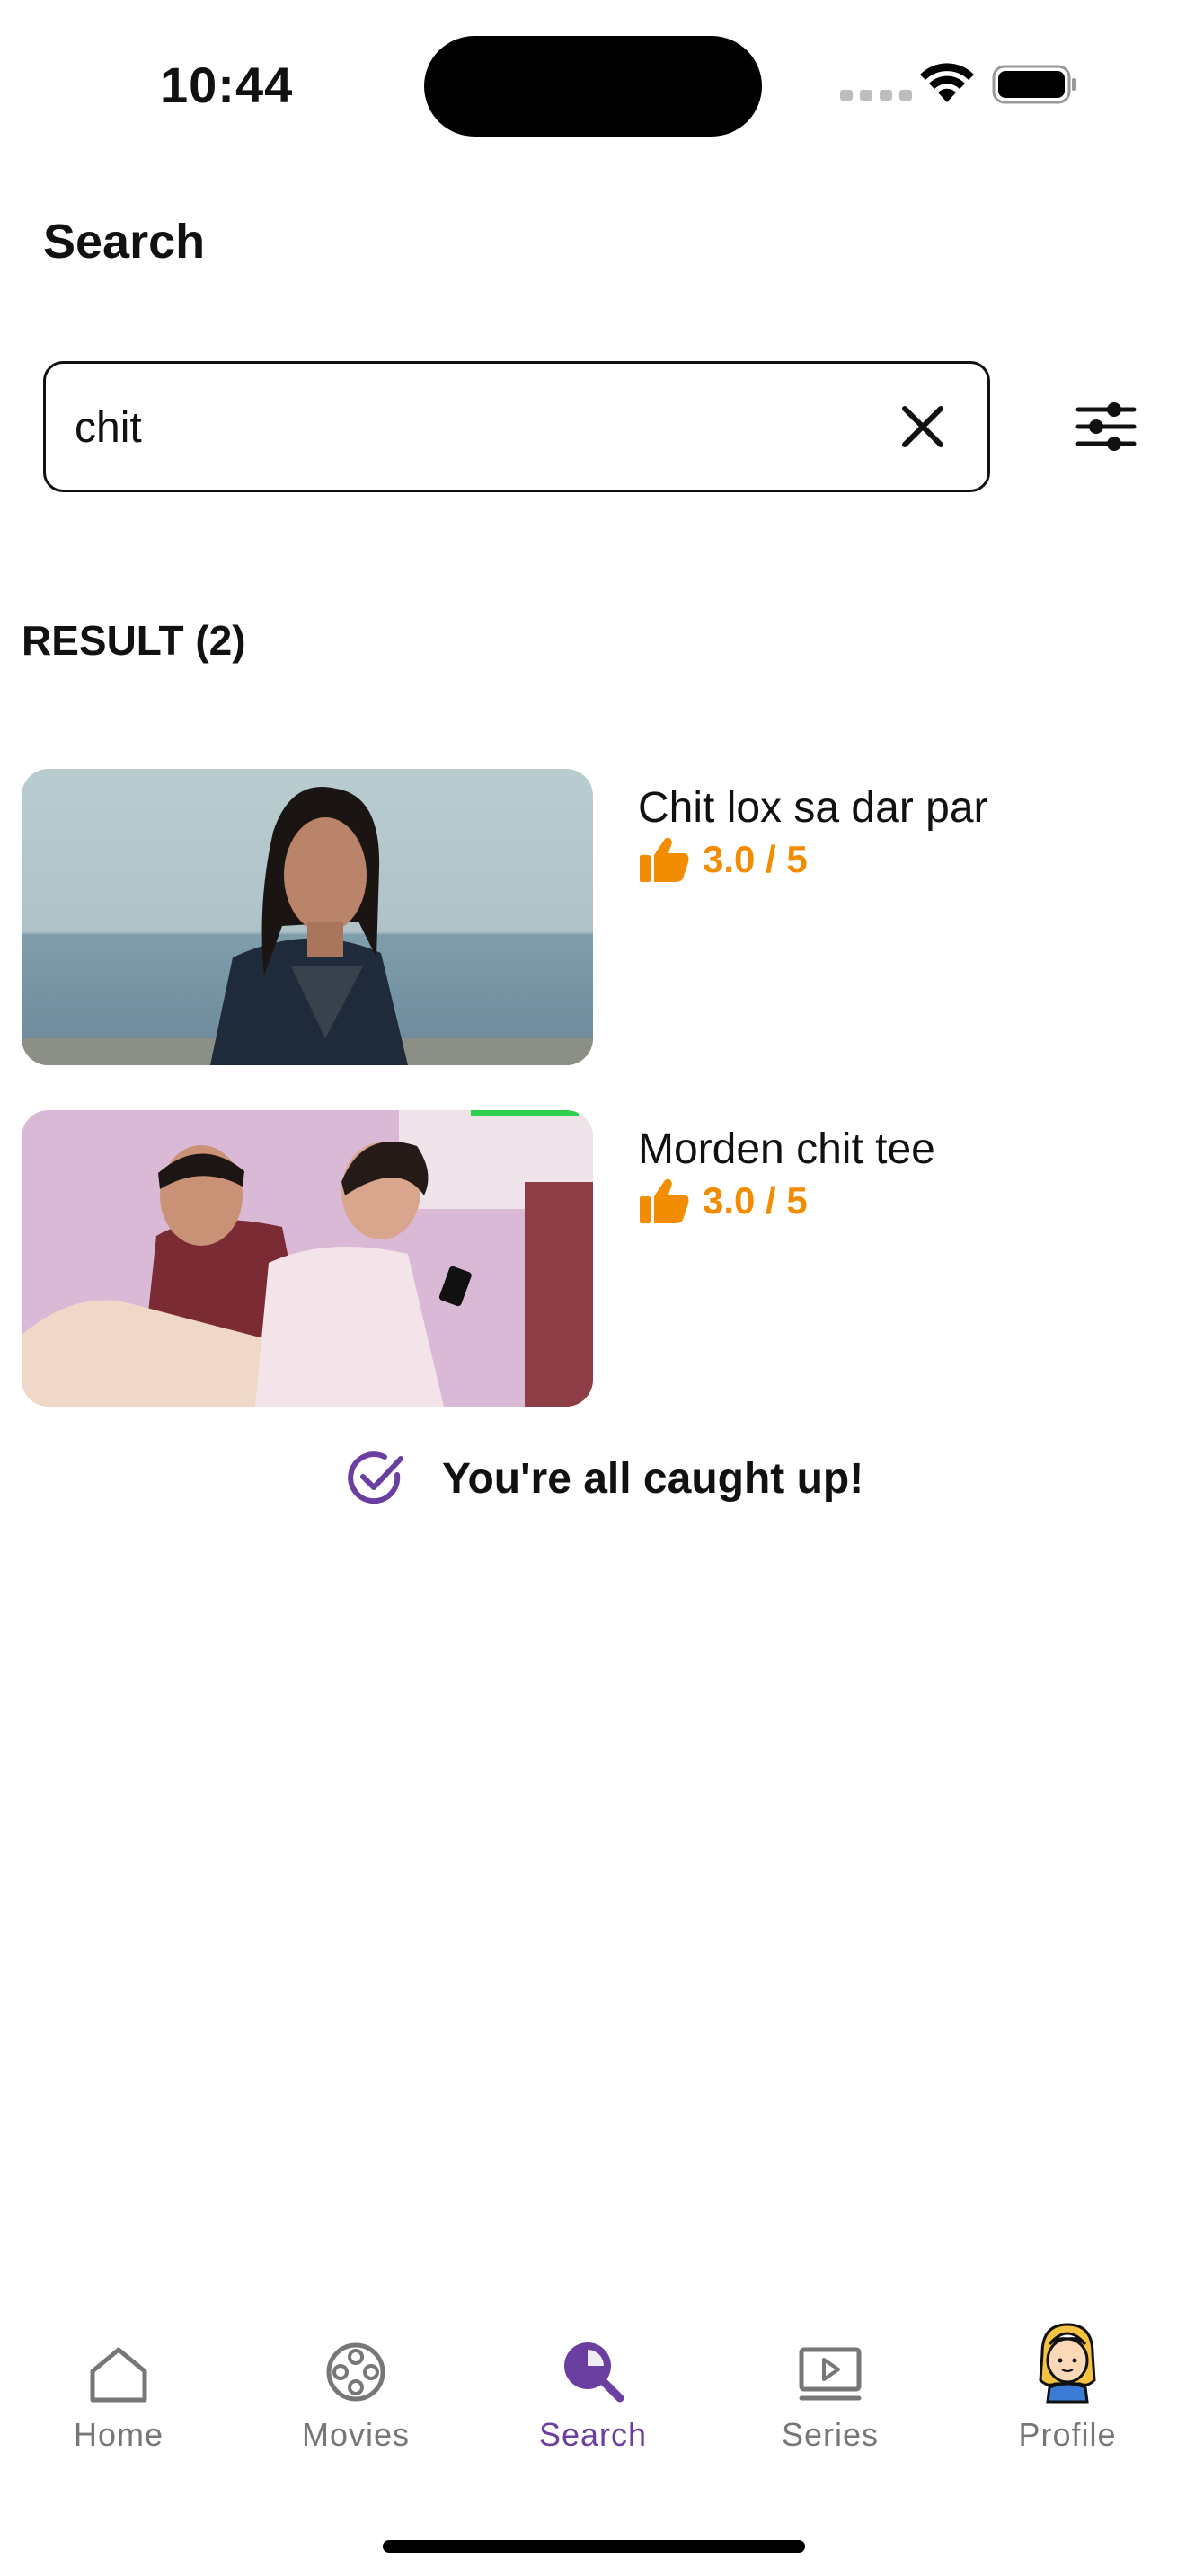 Image resolution: width=1186 pixels, height=2576 pixels. Describe the element at coordinates (124, 242) in the screenshot. I see `page-title: Search` at that location.